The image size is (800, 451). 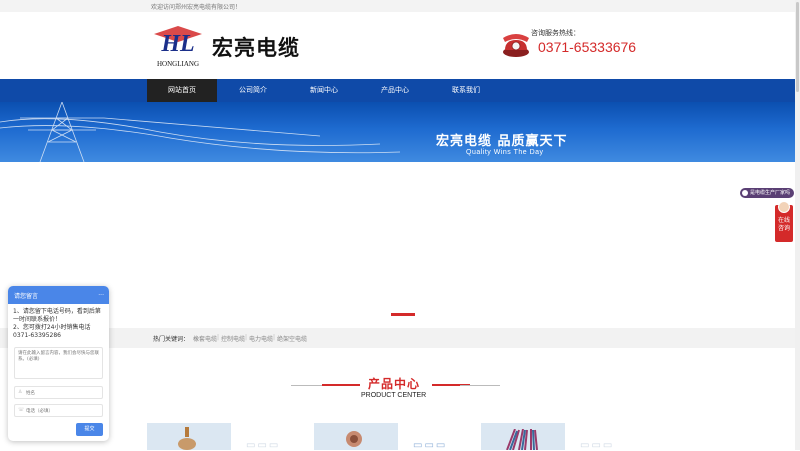 What do you see at coordinates (784, 207) in the screenshot?
I see `agent-avatar-icon` at bounding box center [784, 207].